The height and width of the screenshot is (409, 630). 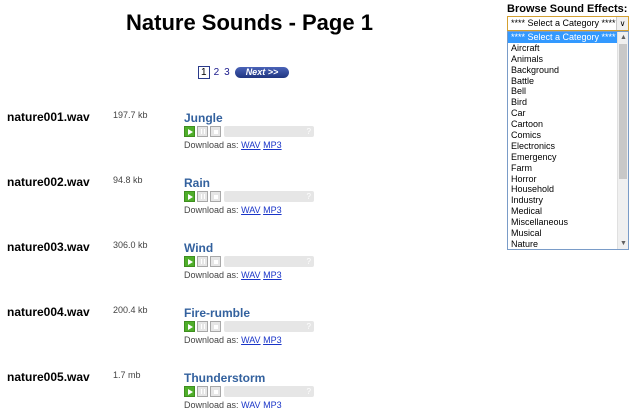 I want to click on page-link-3: 3, so click(x=227, y=72).